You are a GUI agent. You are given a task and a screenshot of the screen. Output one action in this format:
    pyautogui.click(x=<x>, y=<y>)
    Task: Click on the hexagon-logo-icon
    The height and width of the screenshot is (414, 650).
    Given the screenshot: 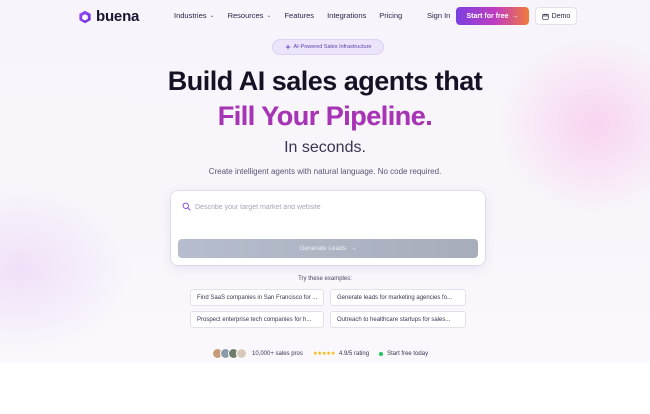 What is the action you would take?
    pyautogui.click(x=85, y=16)
    